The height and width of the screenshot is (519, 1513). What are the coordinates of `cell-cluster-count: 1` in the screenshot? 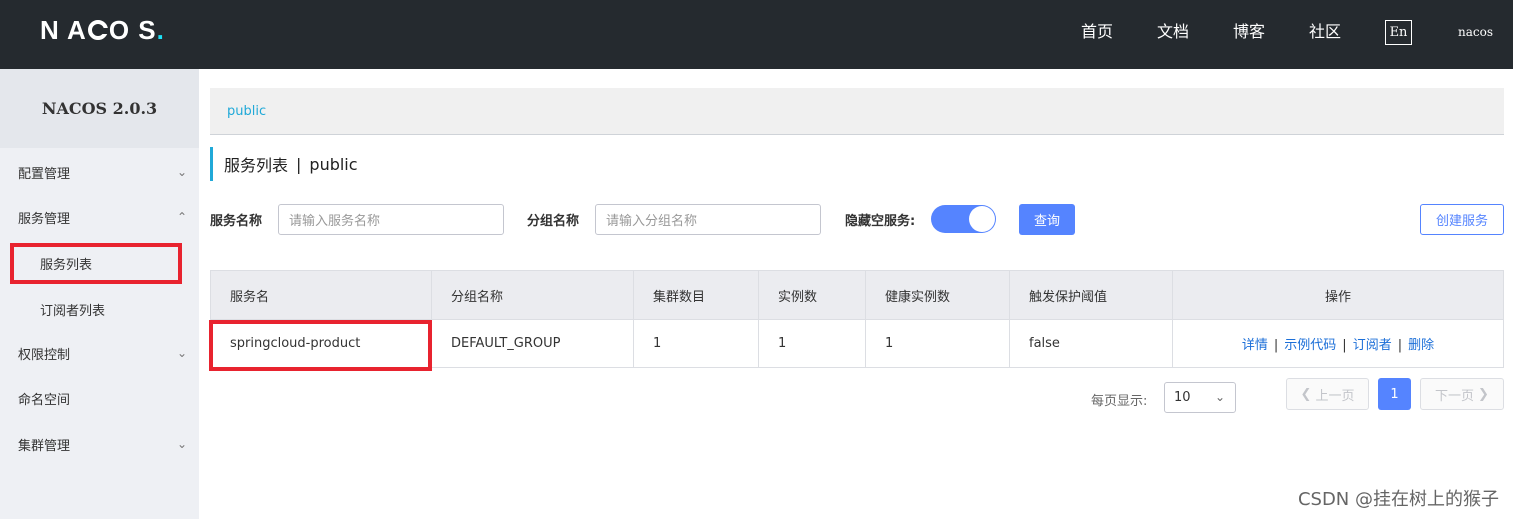 It's located at (696, 343).